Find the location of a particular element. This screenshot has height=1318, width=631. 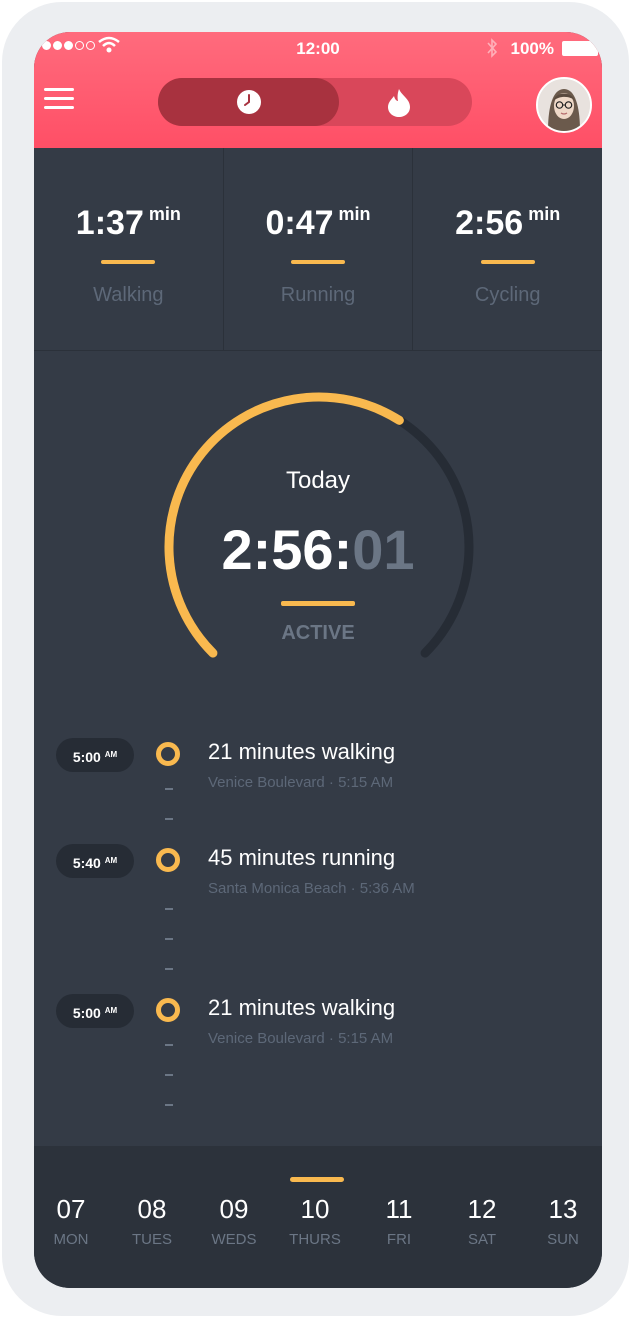

status-bar: 12:00 100% is located at coordinates (318, 48).